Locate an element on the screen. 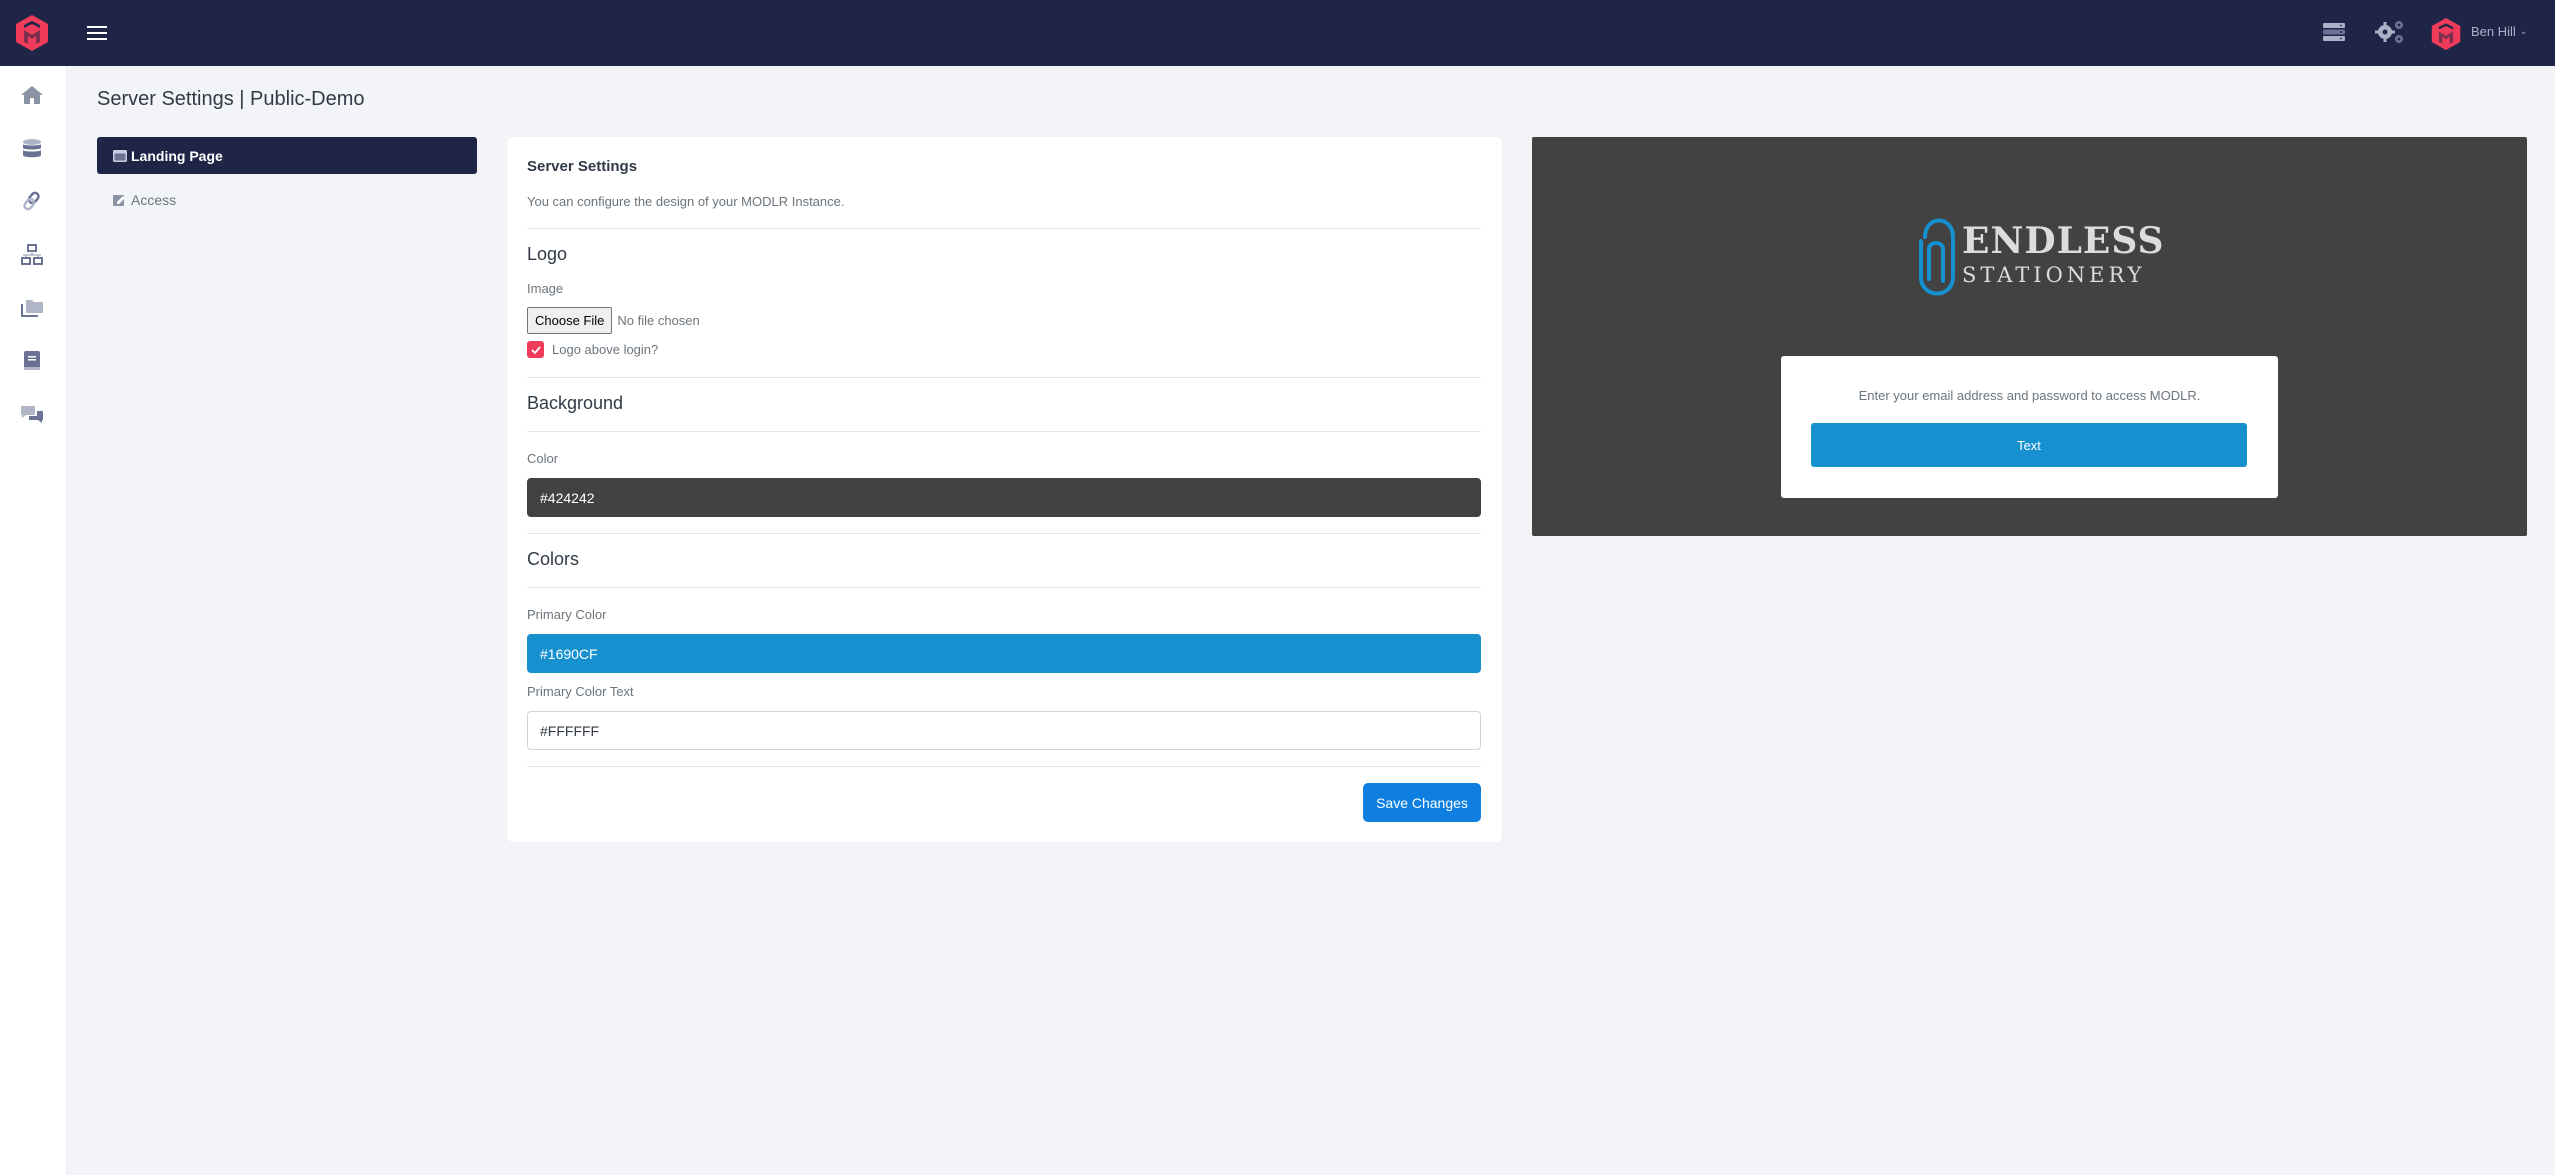 The height and width of the screenshot is (1175, 2555). logo-above-login-label: Logo above login? is located at coordinates (605, 349).